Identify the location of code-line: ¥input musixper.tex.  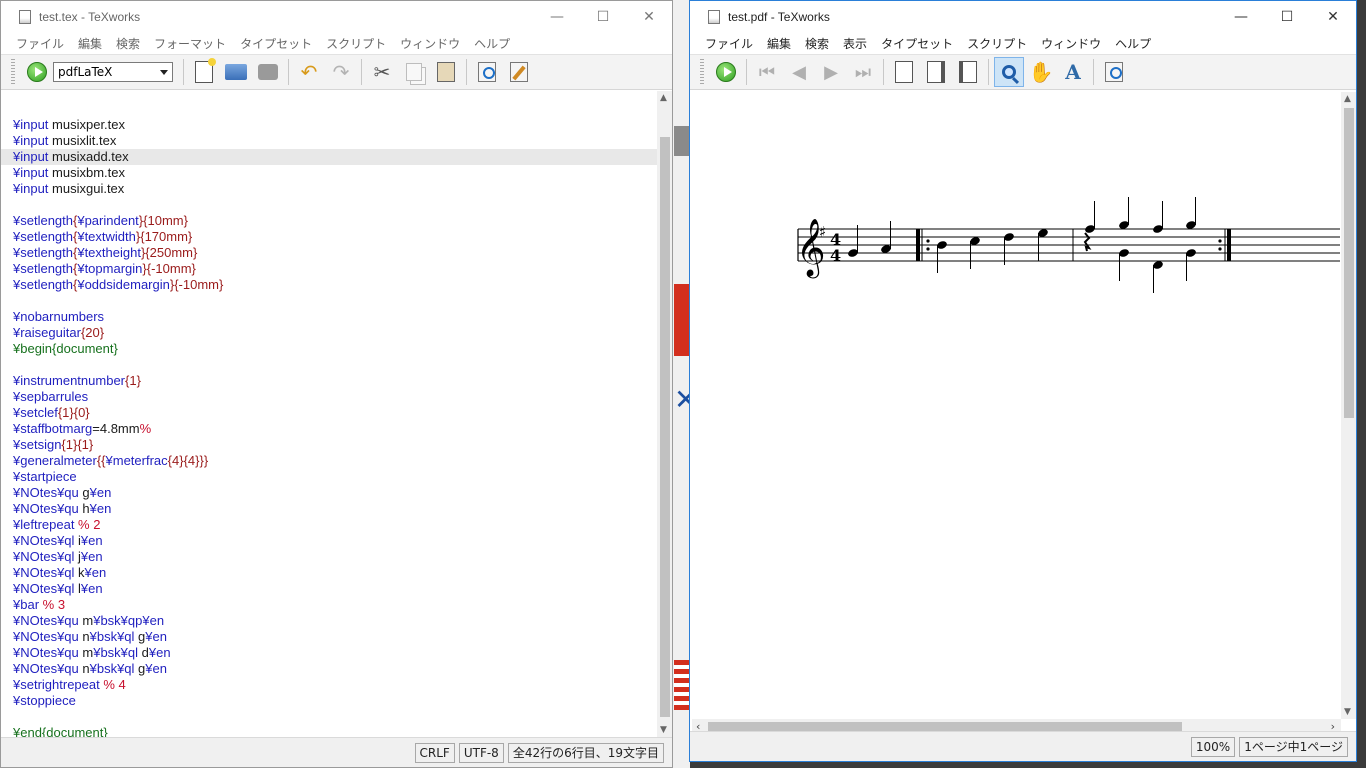
(329, 125).